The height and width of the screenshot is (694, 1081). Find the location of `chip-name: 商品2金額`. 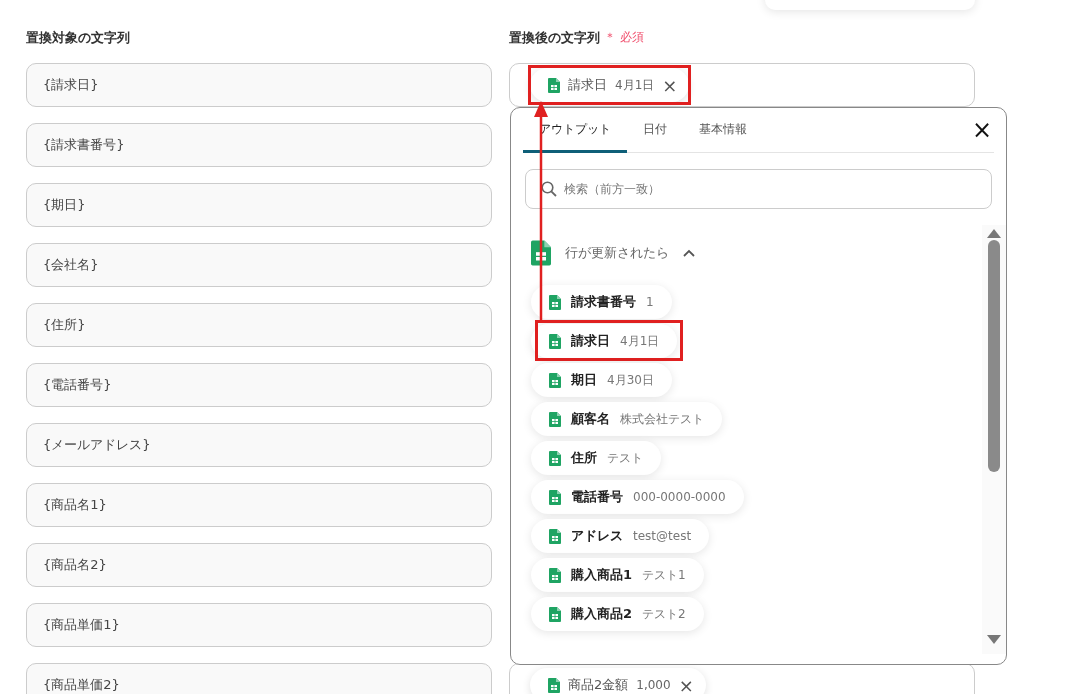

chip-name: 商品2金額 is located at coordinates (598, 685).